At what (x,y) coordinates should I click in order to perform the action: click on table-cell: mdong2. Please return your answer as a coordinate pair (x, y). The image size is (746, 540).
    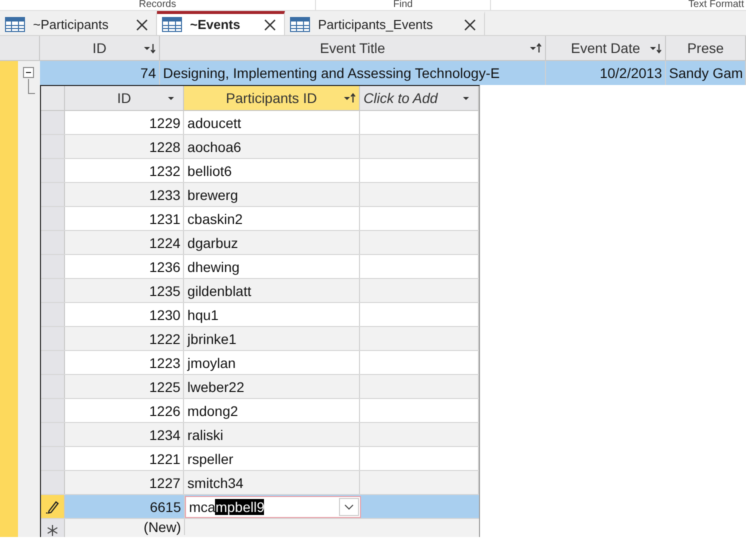
    Looking at the image, I should click on (272, 410).